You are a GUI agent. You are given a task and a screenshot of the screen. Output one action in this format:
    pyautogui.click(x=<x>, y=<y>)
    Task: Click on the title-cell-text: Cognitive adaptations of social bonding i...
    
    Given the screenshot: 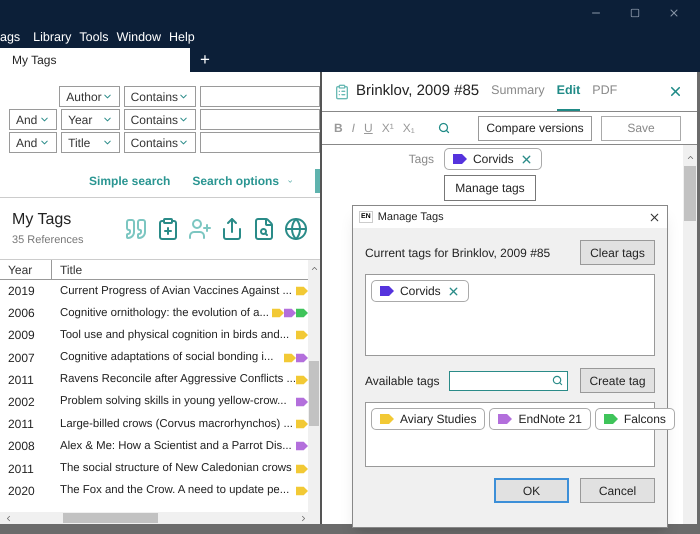 What is the action you would take?
    pyautogui.click(x=166, y=358)
    